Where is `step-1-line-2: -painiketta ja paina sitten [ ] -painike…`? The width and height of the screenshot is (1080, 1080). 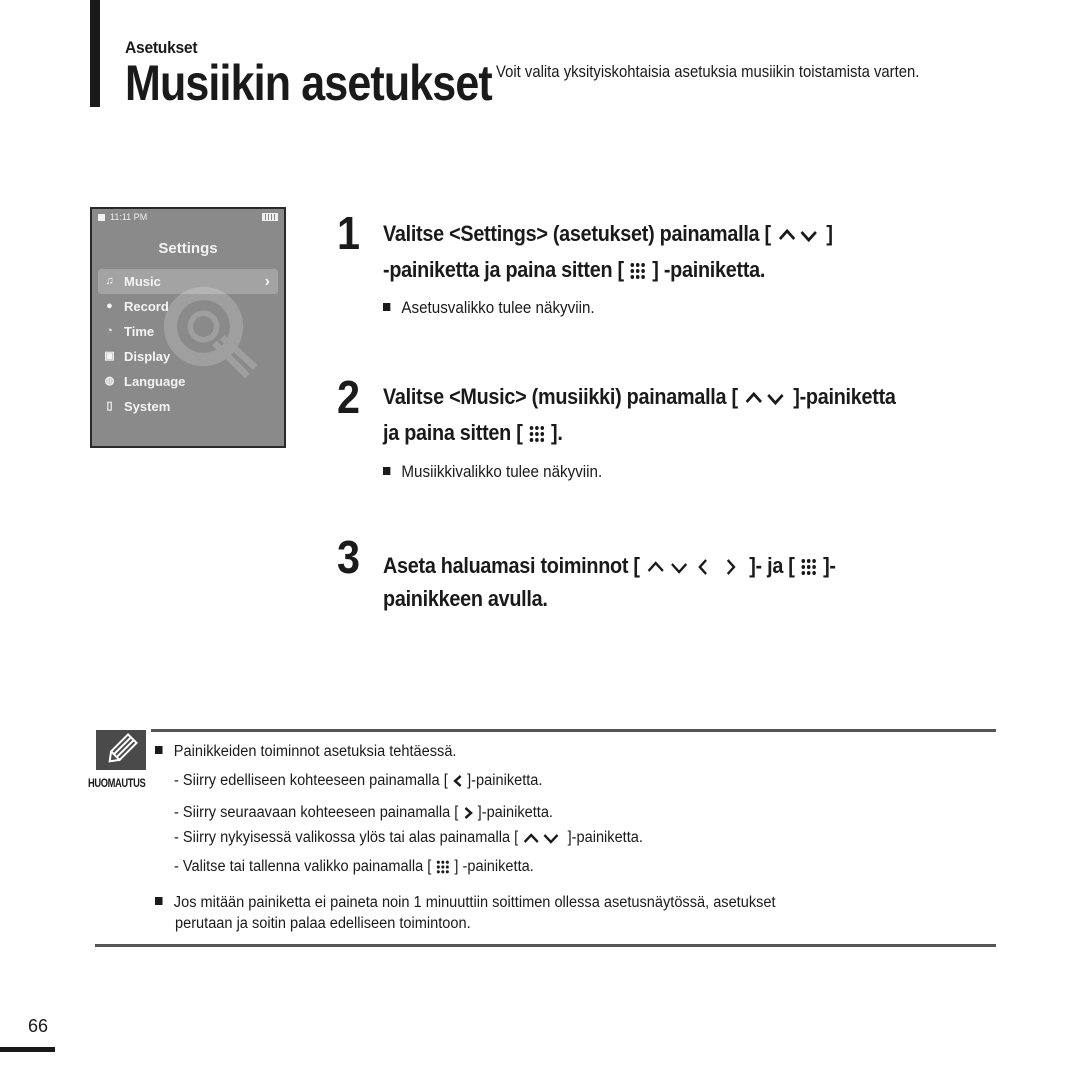 step-1-line-2: -painiketta ja paina sitten [ ] -painike… is located at coordinates (574, 270).